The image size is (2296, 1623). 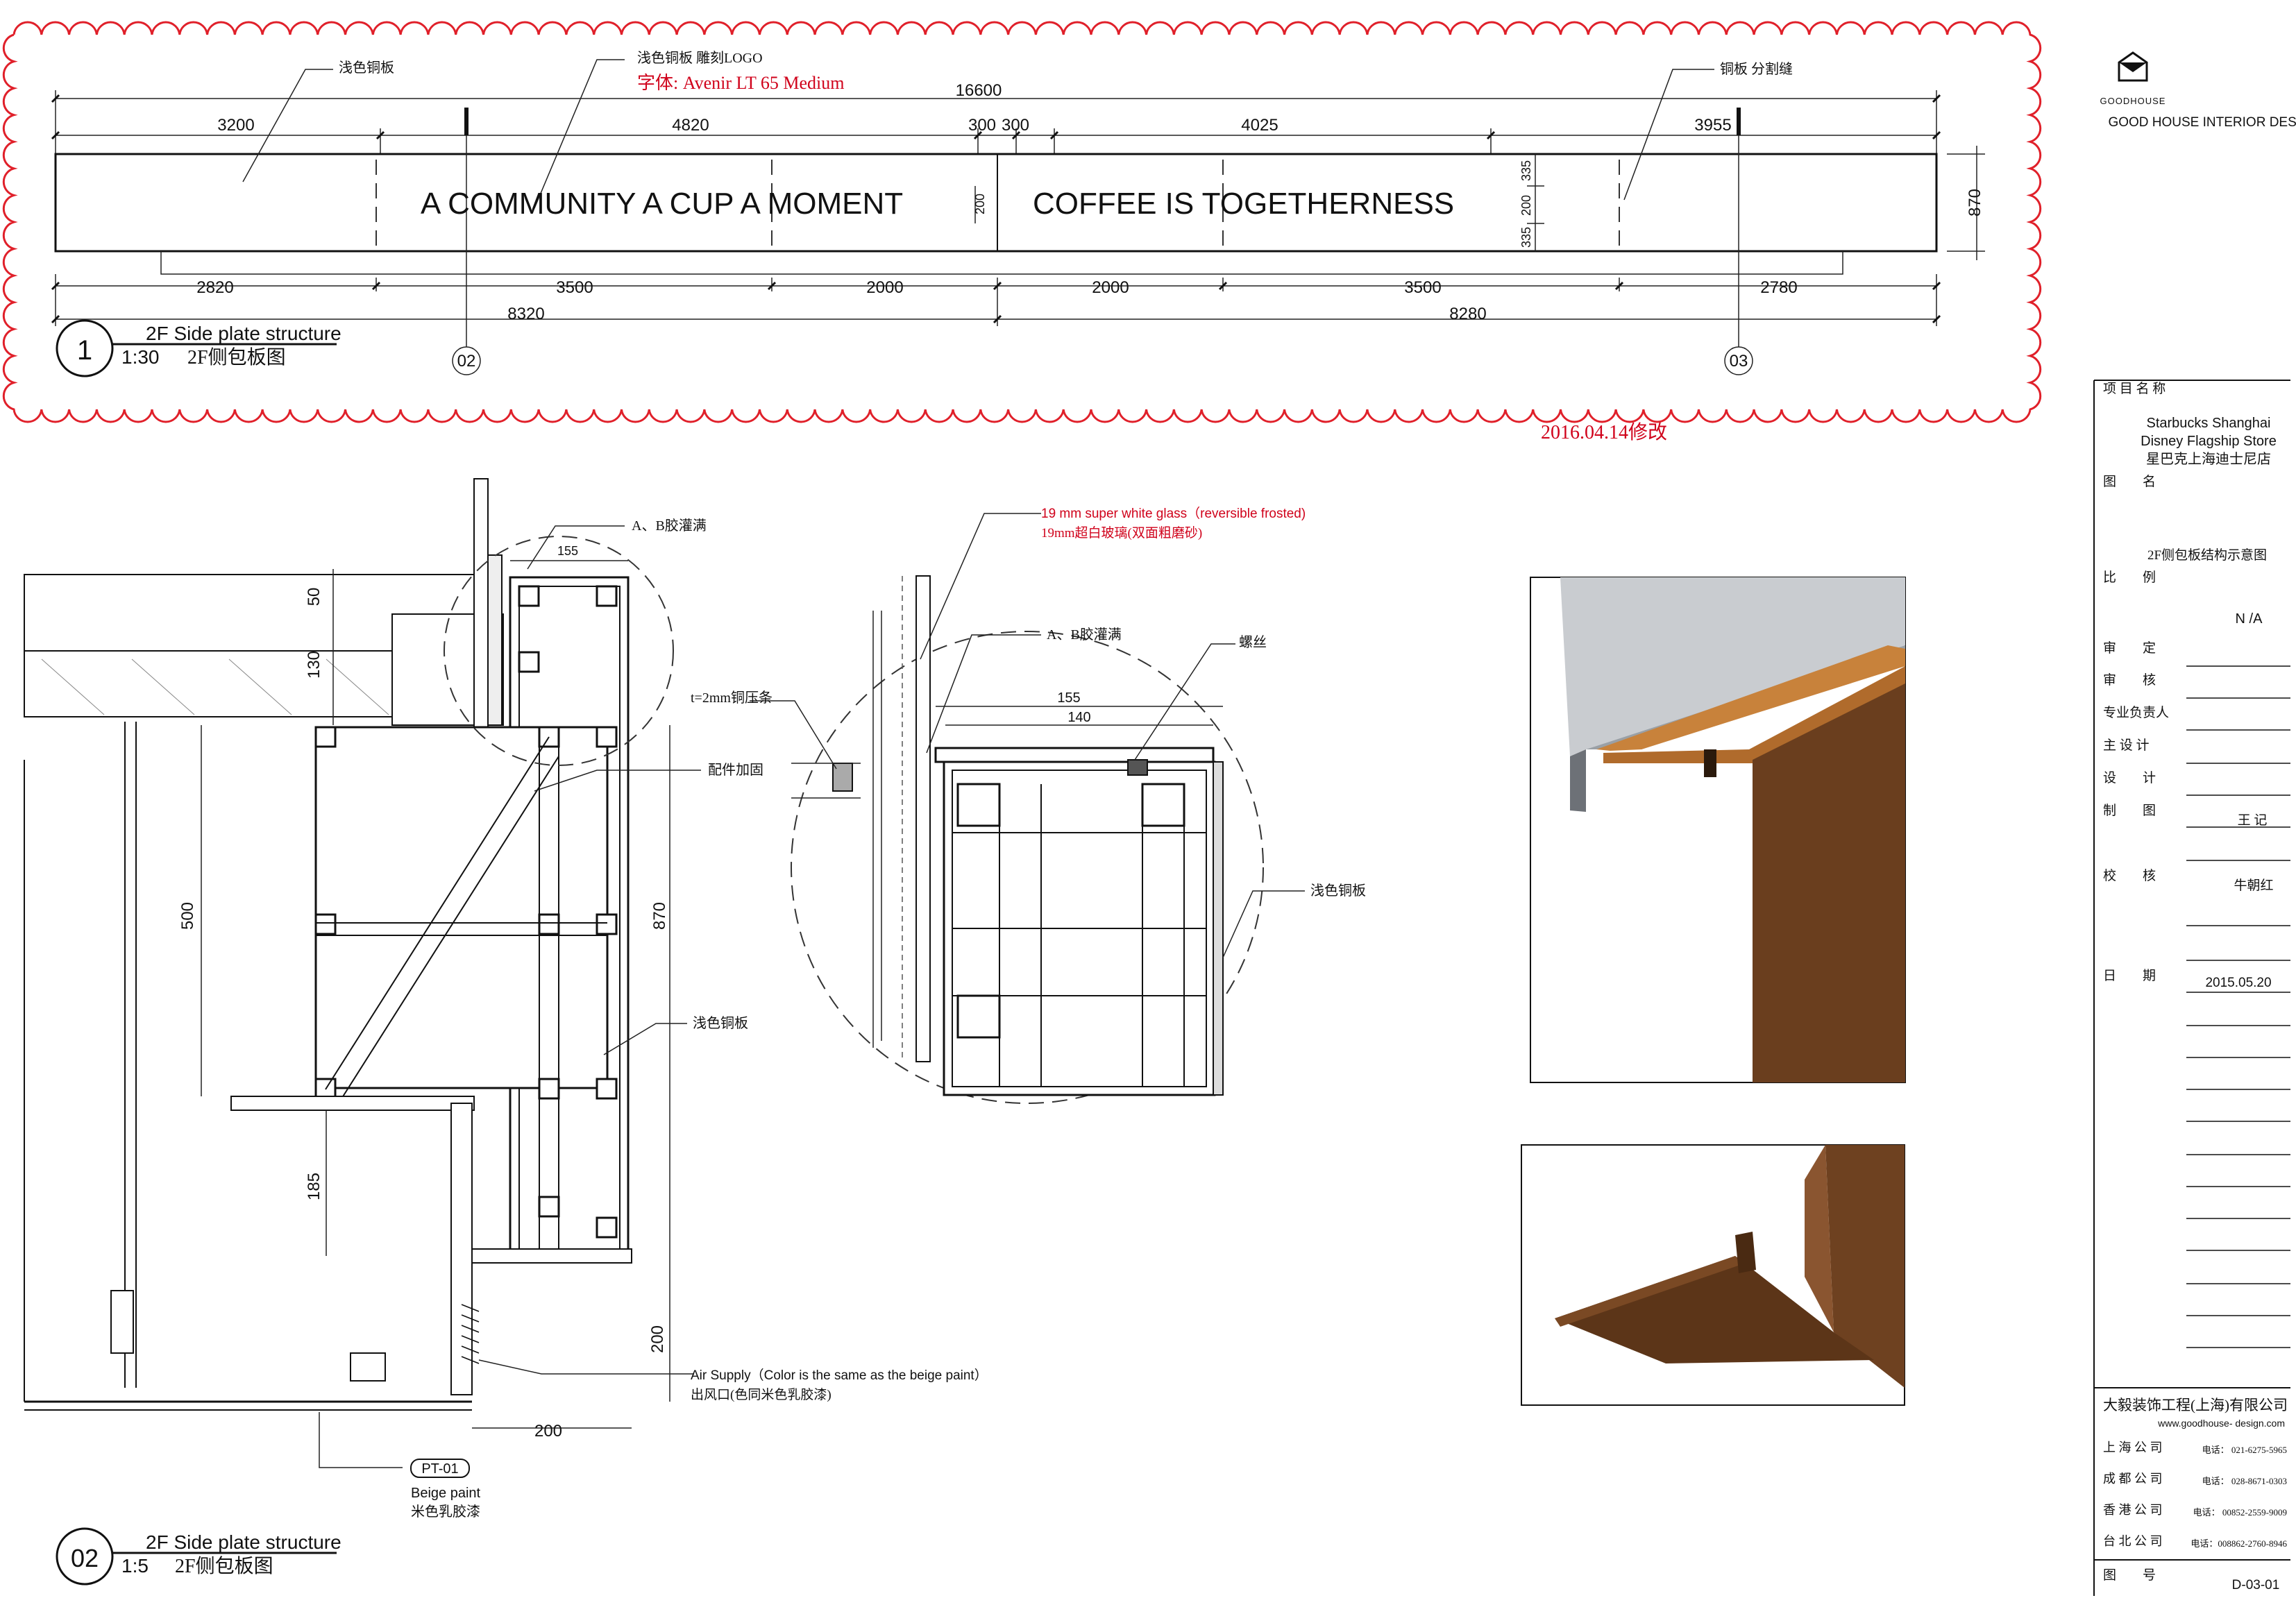 I want to click on dim-half-2: 8280, so click(x=1467, y=314).